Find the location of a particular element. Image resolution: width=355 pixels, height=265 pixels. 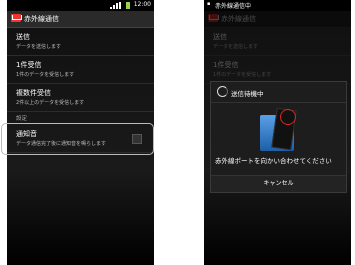

cancel-button: キャンセル is located at coordinates (278, 183).